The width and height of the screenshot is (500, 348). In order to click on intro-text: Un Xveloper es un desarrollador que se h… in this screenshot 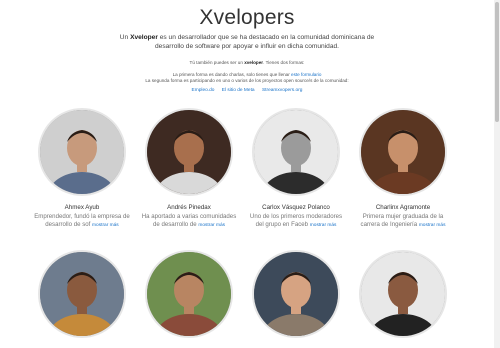, I will do `click(247, 42)`.